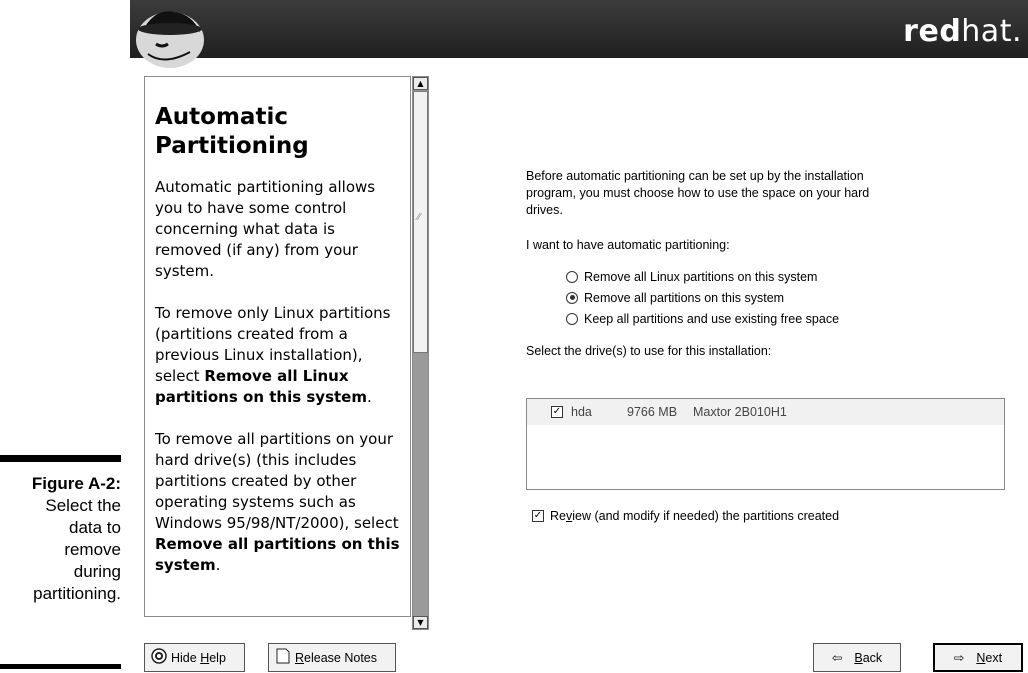  What do you see at coordinates (419, 217) in the screenshot?
I see `grip-icon: ⁄⁄` at bounding box center [419, 217].